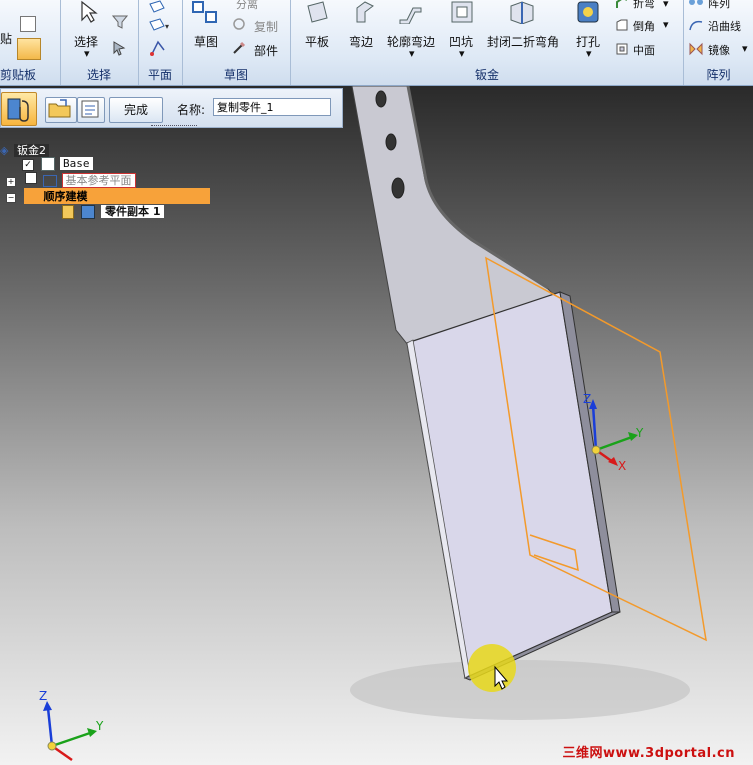 The image size is (753, 765). Describe the element at coordinates (99, 42) in the screenshot. I see `select-group: 选择 ▾ 选择` at that location.